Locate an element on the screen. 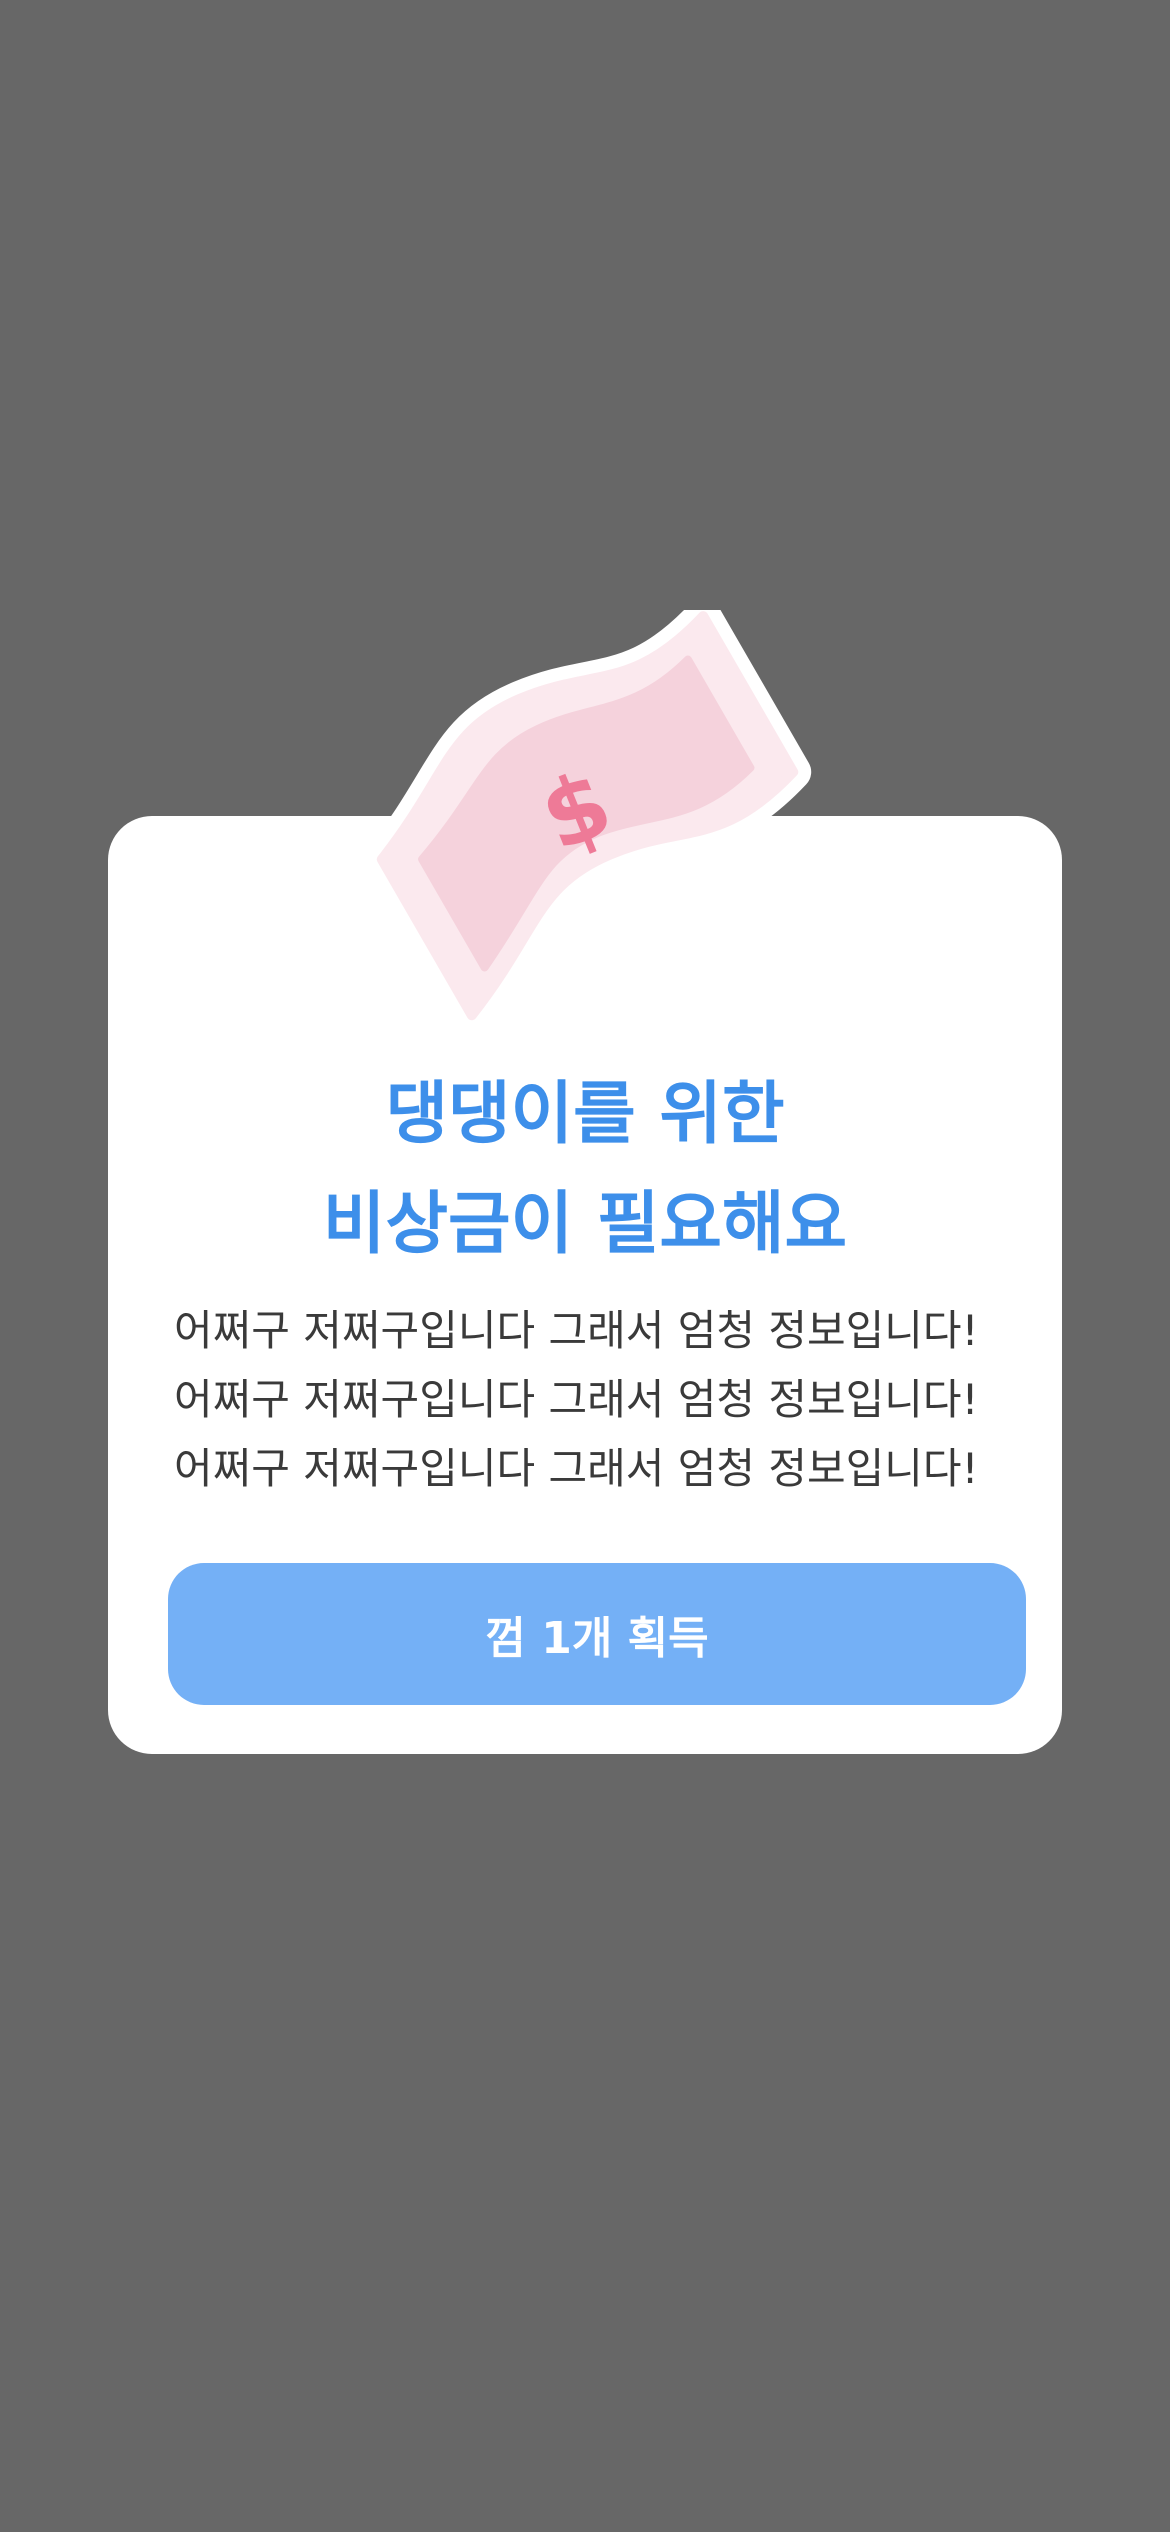 This screenshot has height=2532, width=1170. money-bill-icon: $ is located at coordinates (587, 820).